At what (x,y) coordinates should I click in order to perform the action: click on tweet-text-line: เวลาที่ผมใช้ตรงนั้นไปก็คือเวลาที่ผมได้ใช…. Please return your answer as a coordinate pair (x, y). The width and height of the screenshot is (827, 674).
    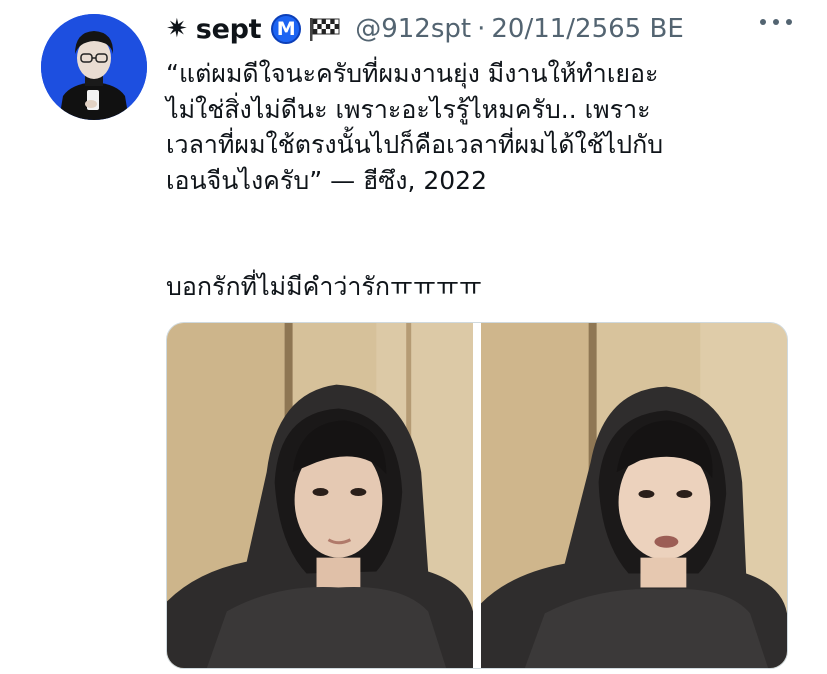
    Looking at the image, I should click on (415, 144).